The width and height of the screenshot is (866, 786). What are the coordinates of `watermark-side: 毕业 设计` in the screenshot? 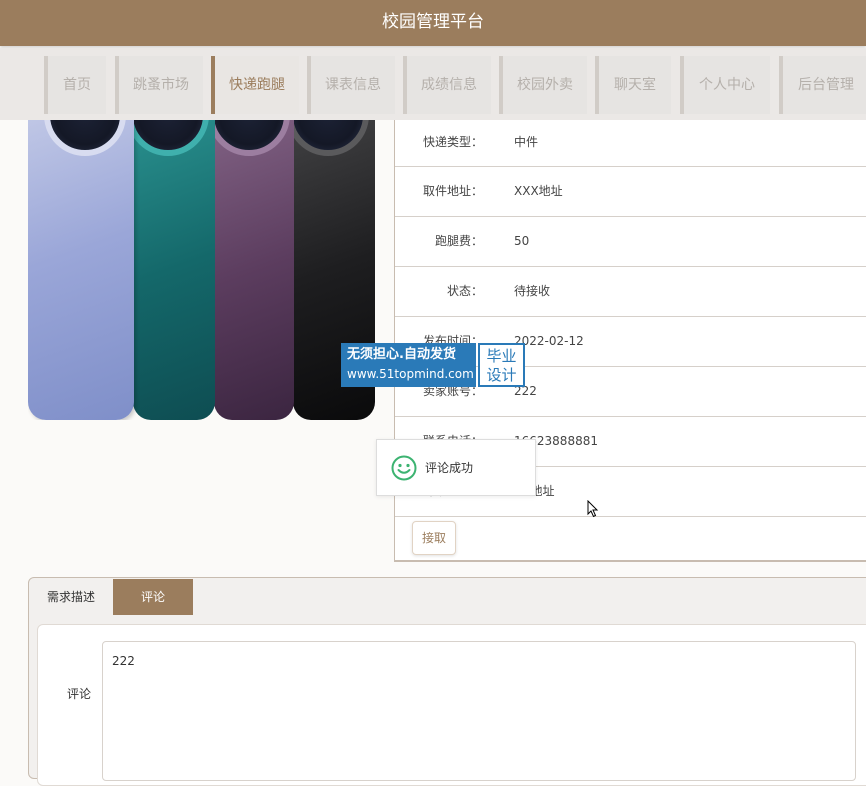 It's located at (501, 365).